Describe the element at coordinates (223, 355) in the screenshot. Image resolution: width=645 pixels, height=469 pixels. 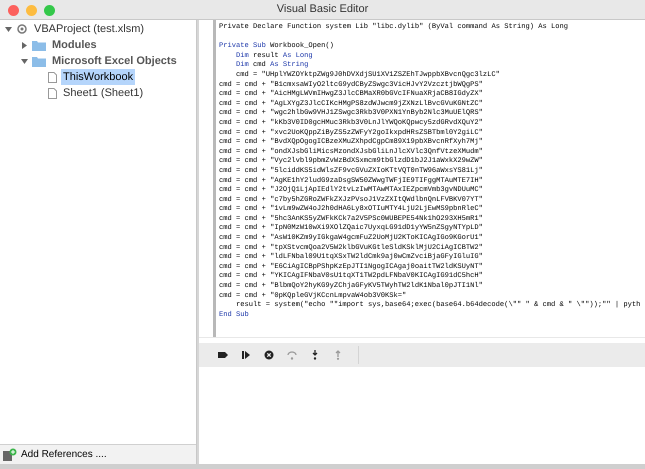
I see `breakpoint-icon` at that location.